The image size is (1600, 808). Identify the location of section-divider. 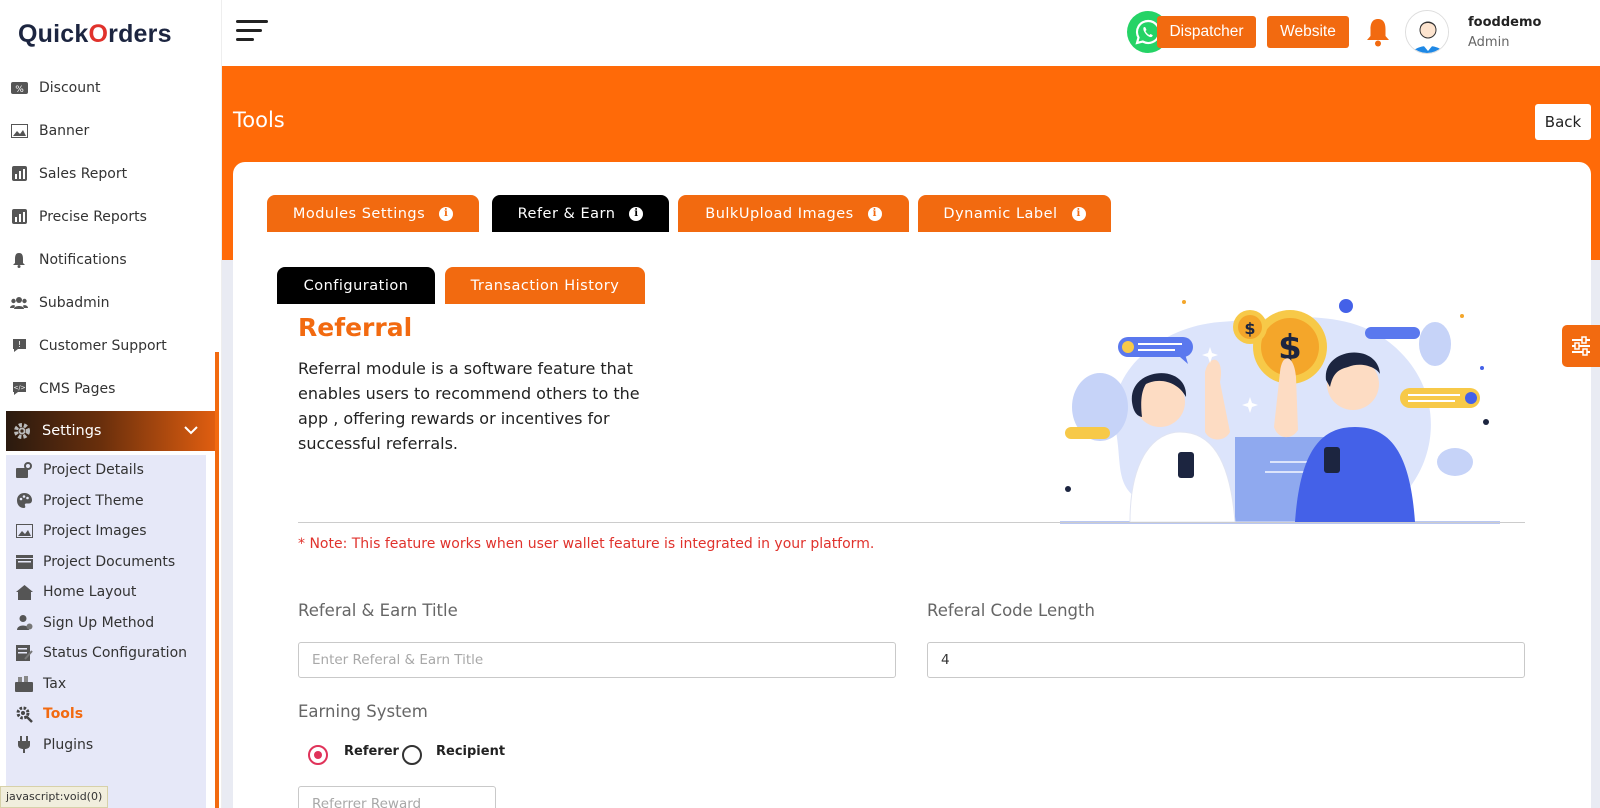
(911, 522).